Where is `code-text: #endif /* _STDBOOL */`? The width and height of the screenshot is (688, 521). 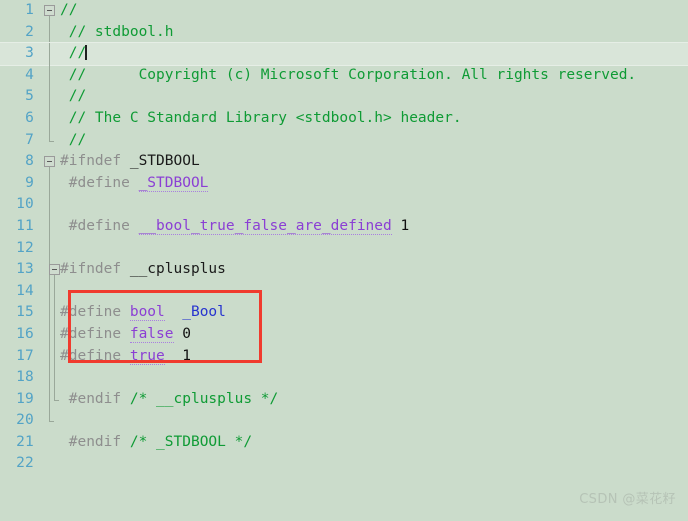 code-text: #endif /* _STDBOOL */ is located at coordinates (374, 443).